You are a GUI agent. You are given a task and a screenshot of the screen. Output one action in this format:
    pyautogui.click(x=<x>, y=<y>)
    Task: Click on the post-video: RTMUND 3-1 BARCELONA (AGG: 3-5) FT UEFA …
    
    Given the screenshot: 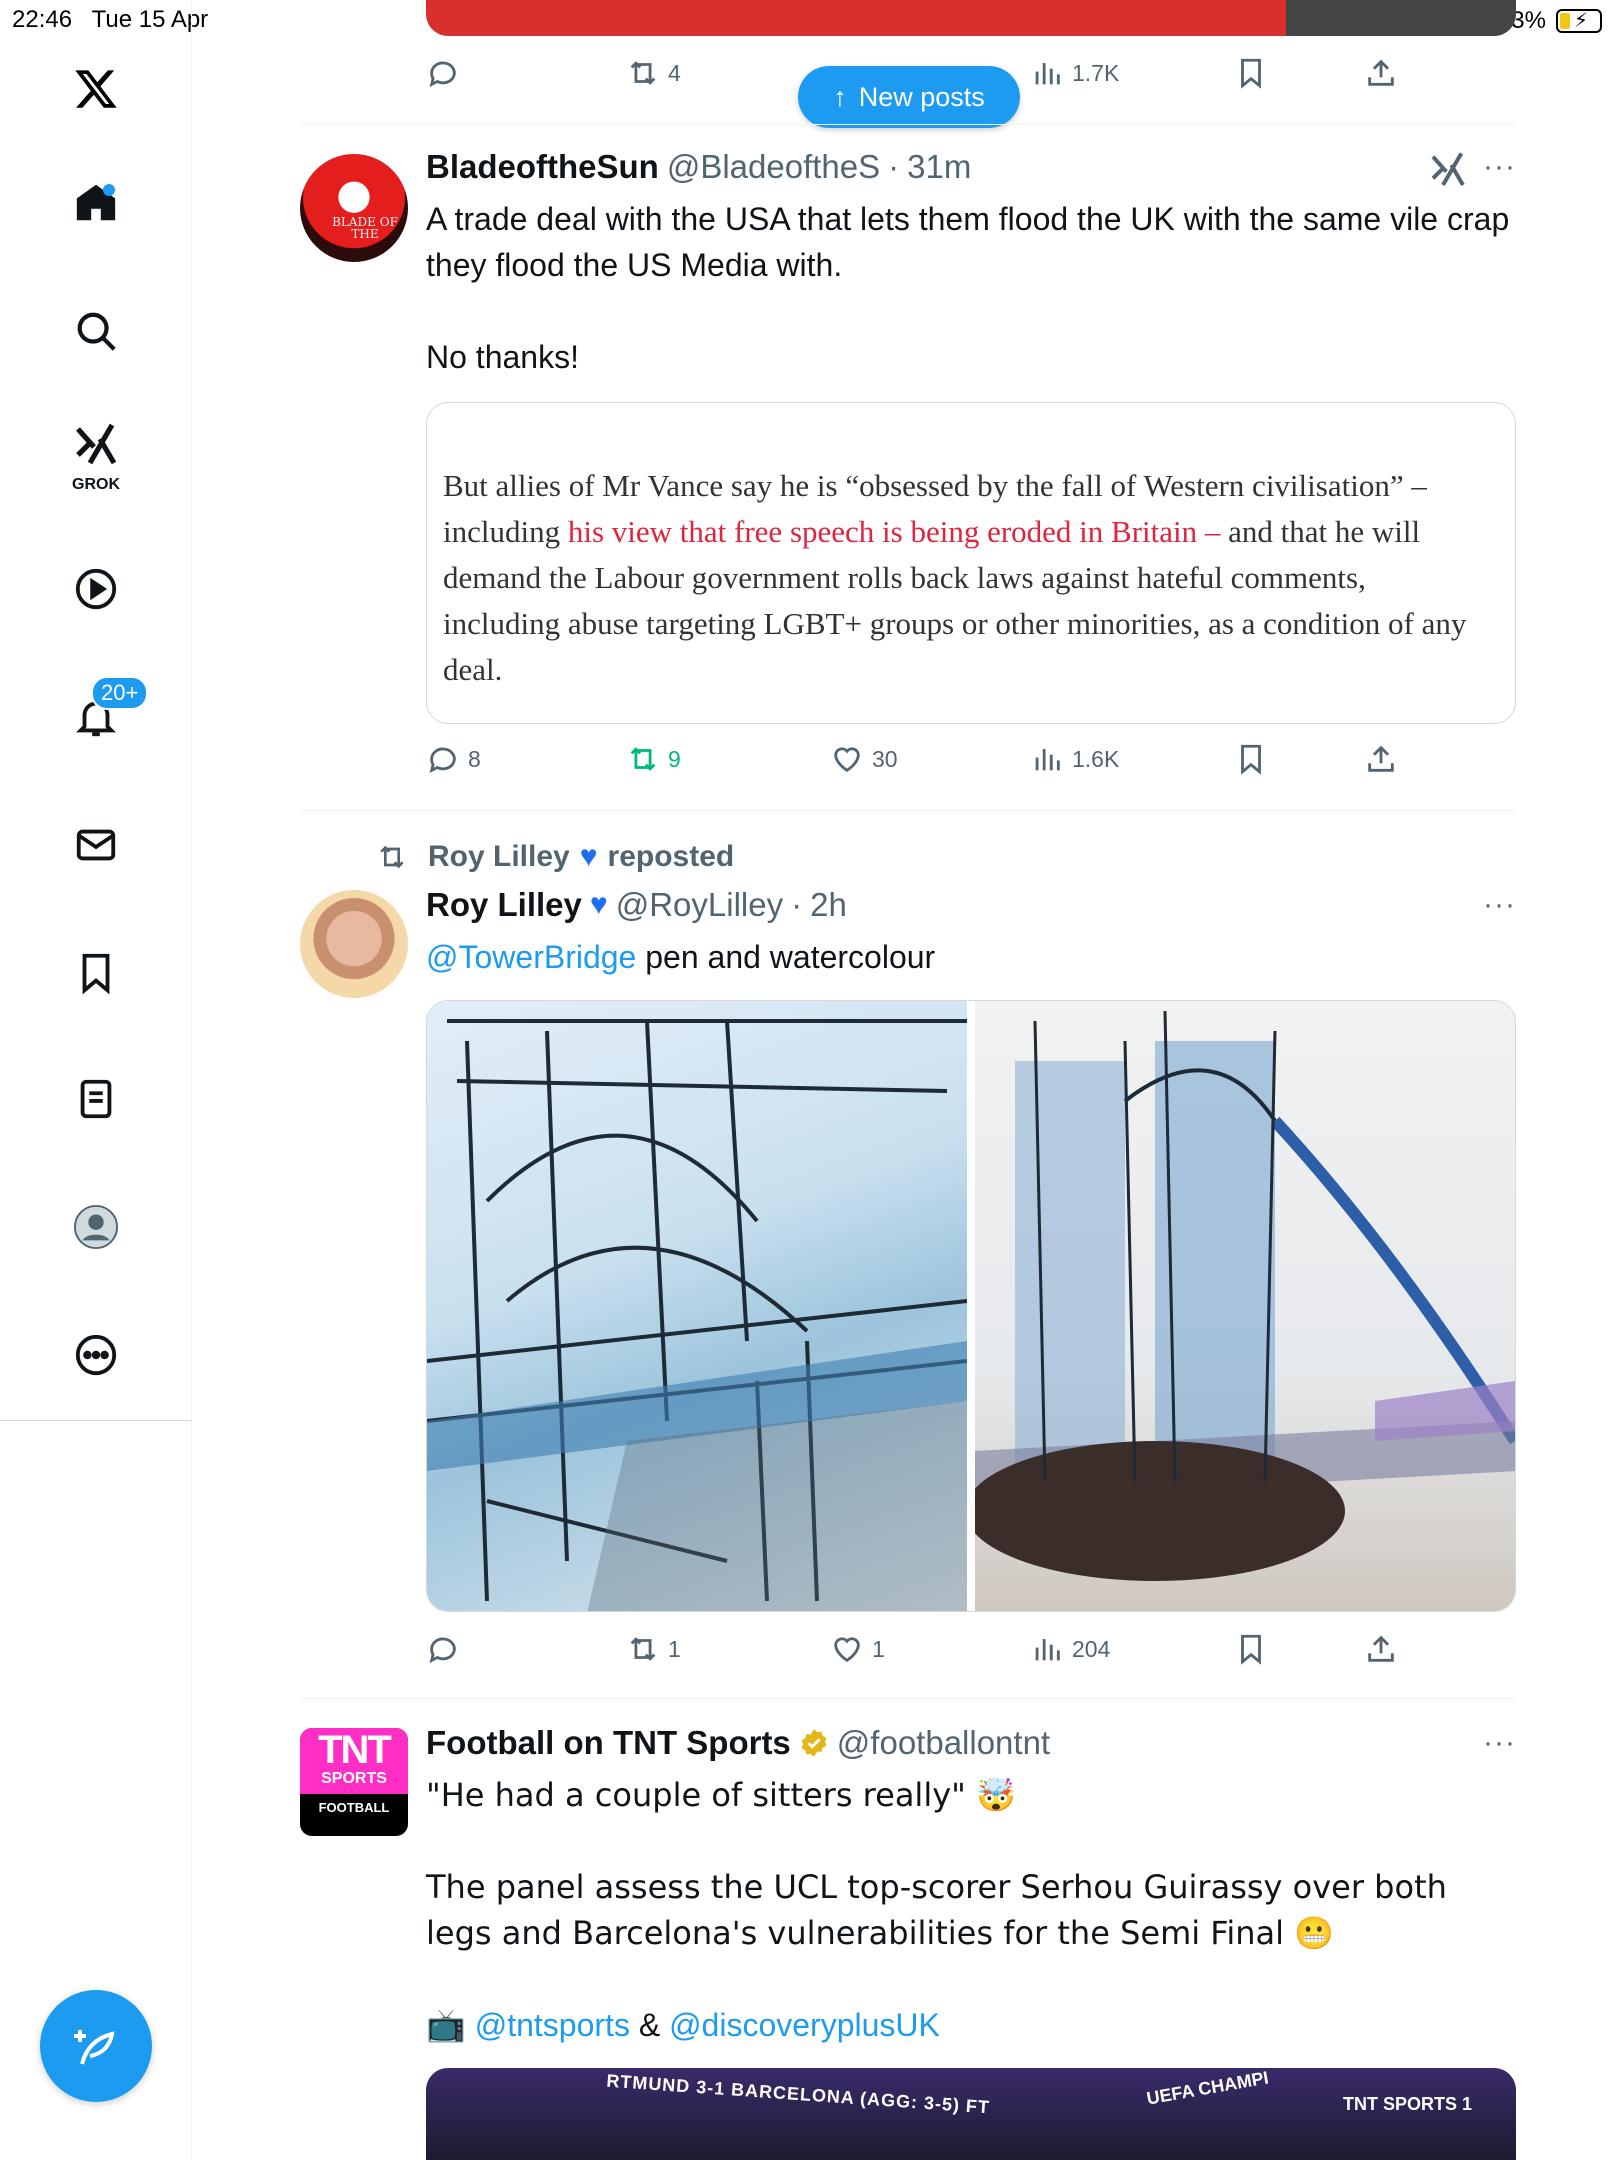 What is the action you would take?
    pyautogui.click(x=971, y=2114)
    